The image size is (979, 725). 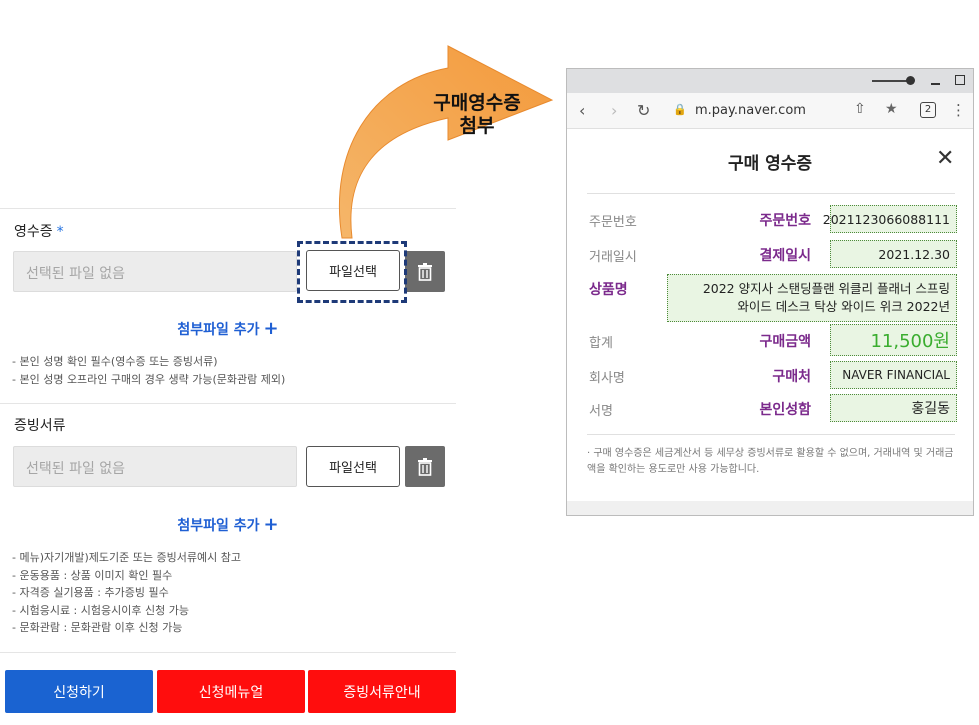 What do you see at coordinates (791, 377) in the screenshot?
I see `vendor-key: 구매처` at bounding box center [791, 377].